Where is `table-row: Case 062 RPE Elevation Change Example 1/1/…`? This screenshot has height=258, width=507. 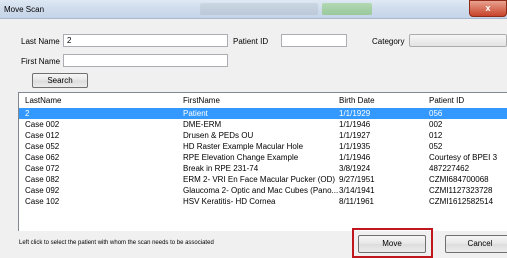
table-row: Case 062 RPE Elevation Change Example 1/1/… is located at coordinates (263, 157).